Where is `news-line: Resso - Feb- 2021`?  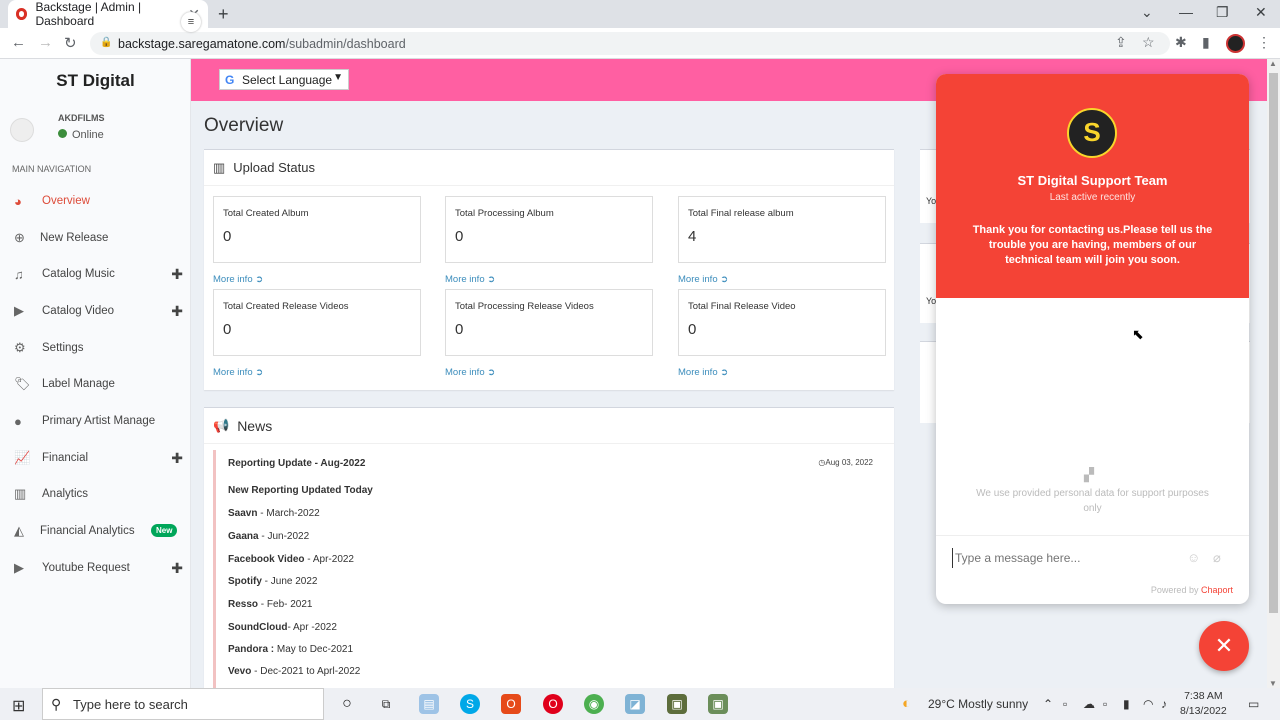
news-line: Resso - Feb- 2021 is located at coordinates (270, 604).